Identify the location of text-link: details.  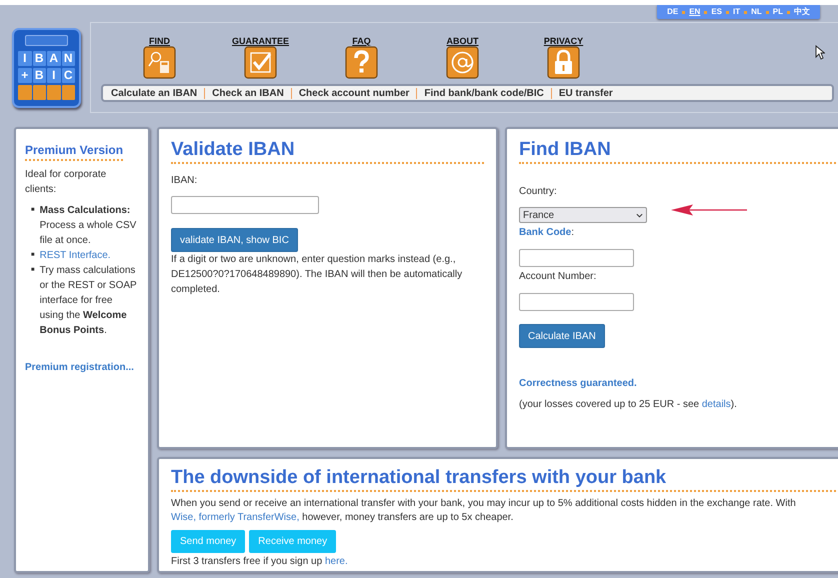
(716, 404).